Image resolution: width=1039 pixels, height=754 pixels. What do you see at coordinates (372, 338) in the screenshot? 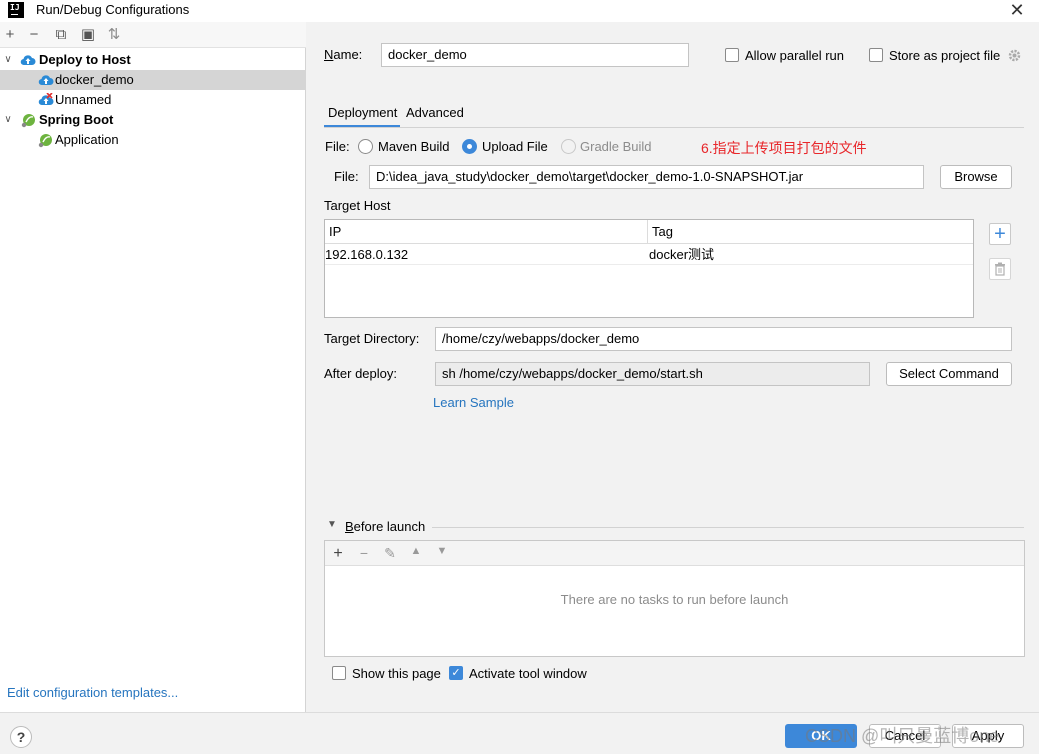
I see `target-directory-label: Target Directory:` at bounding box center [372, 338].